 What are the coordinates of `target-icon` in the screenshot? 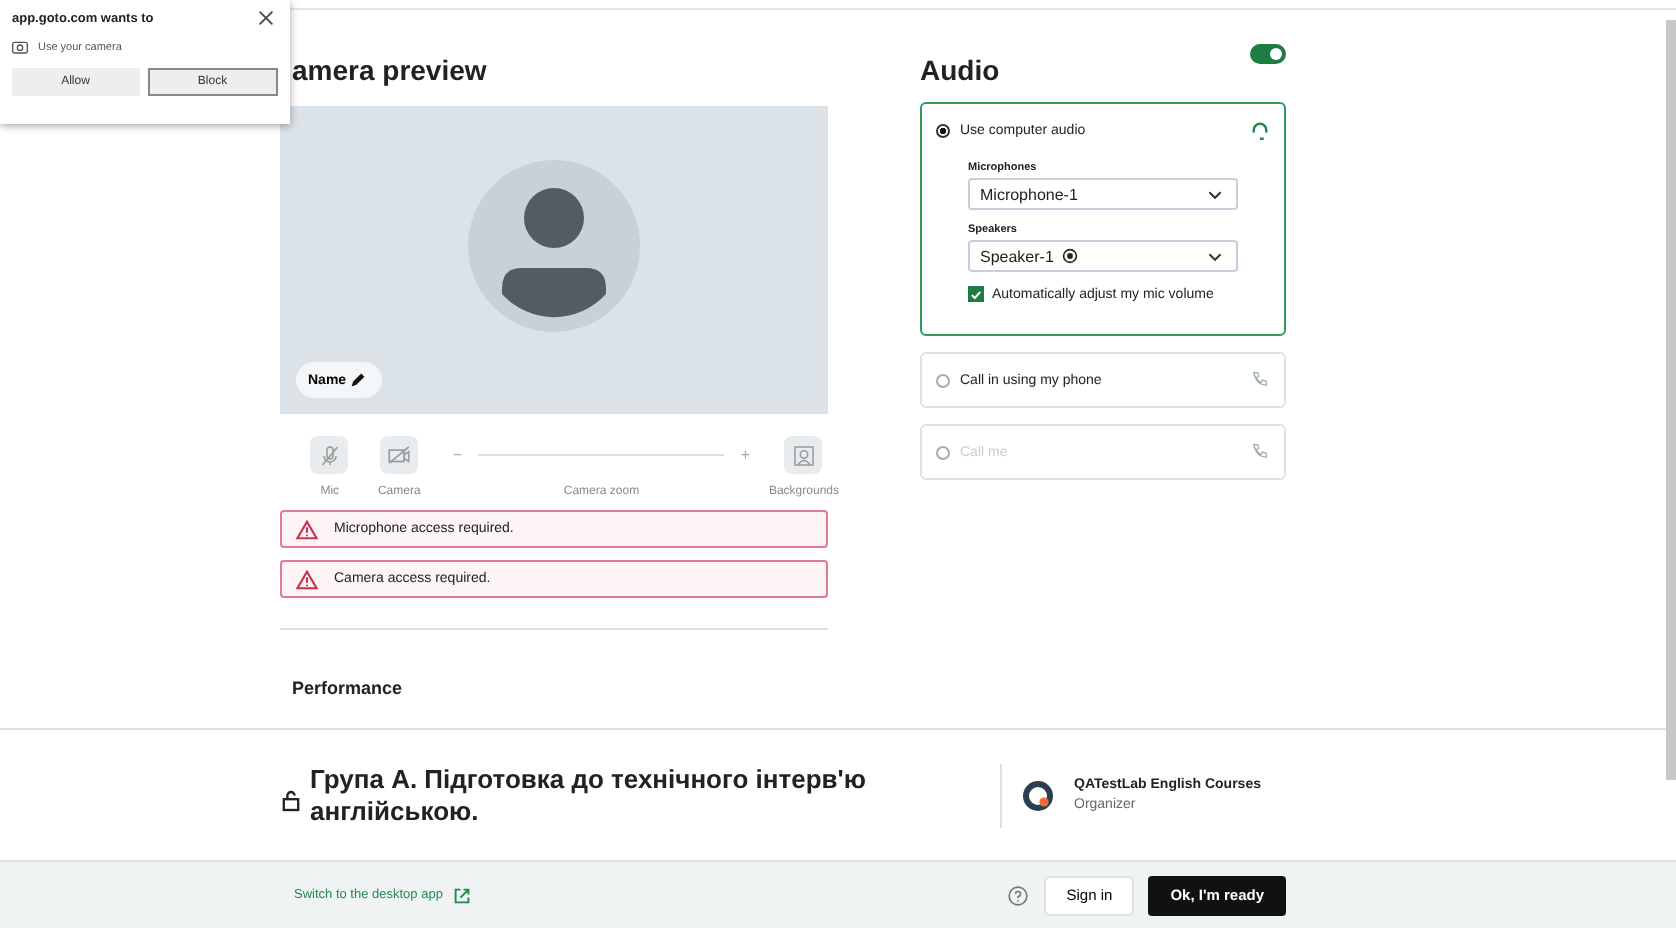 It's located at (1069, 256).